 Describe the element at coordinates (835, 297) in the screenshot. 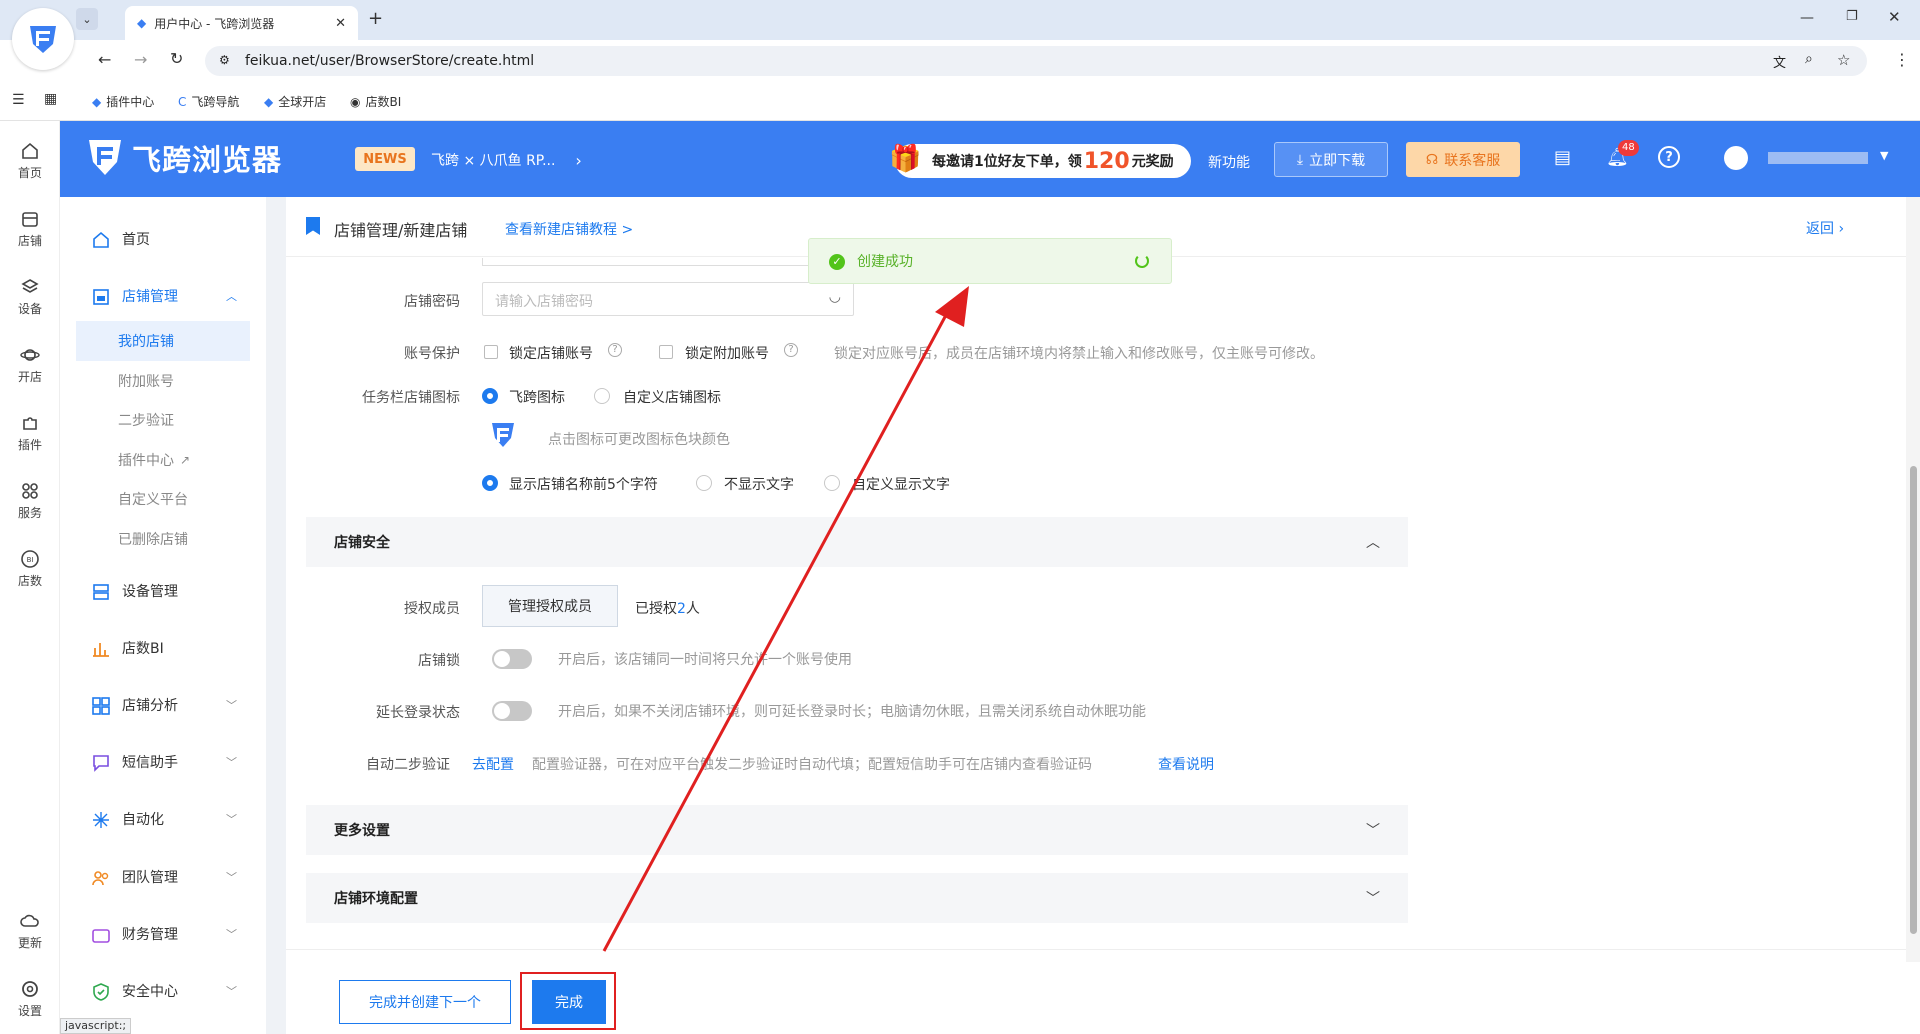

I see `eye-closed-icon: ◡` at that location.